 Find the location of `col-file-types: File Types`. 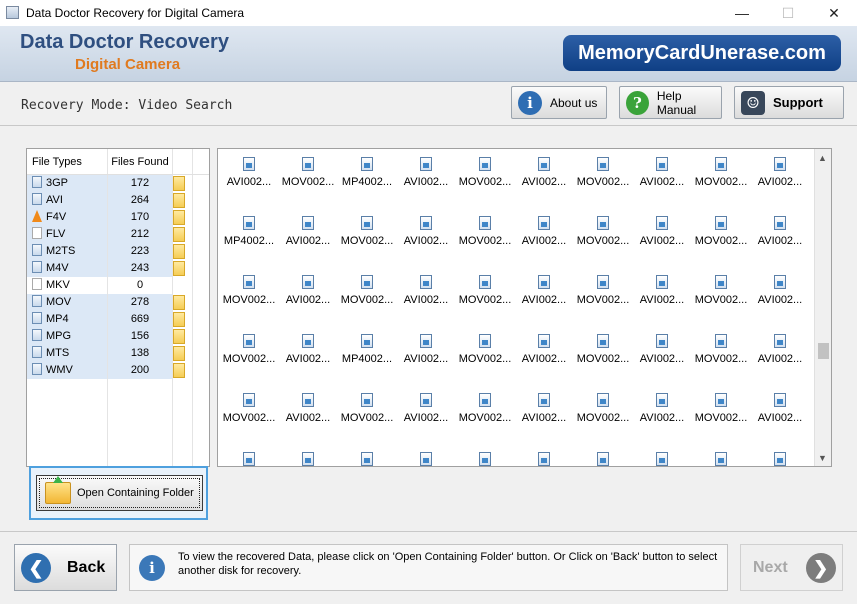

col-file-types: File Types is located at coordinates (67, 161).